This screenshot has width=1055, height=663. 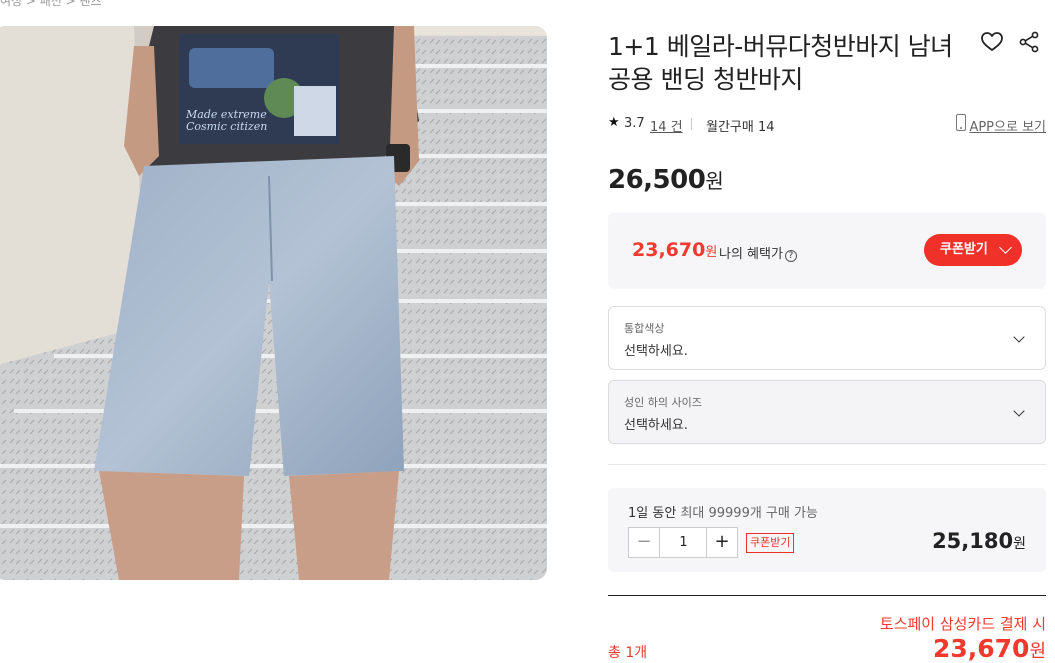 I want to click on total-count: 총 1개, so click(x=628, y=653).